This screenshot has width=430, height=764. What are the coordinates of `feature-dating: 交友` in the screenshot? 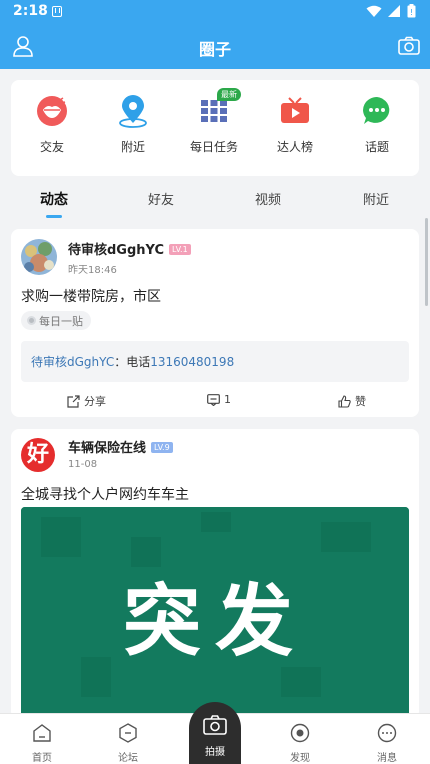 It's located at (52, 124).